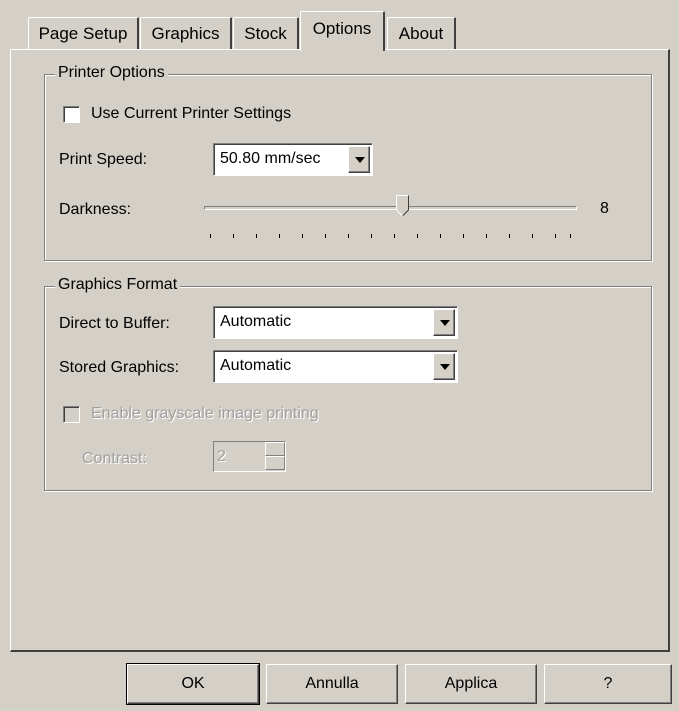 Image resolution: width=679 pixels, height=711 pixels. What do you see at coordinates (275, 449) in the screenshot?
I see `contrast-spin-up-icon` at bounding box center [275, 449].